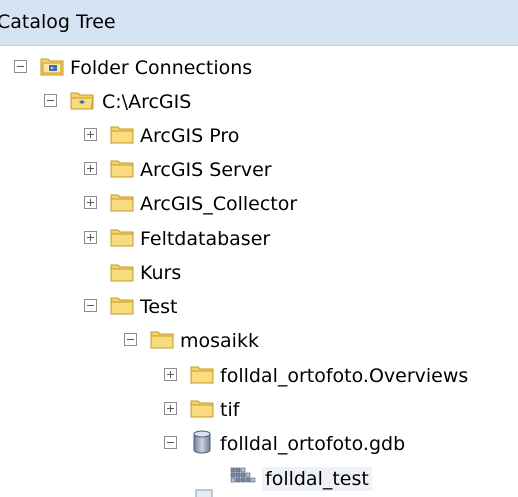  I want to click on tree-node-test: Test, so click(158, 307).